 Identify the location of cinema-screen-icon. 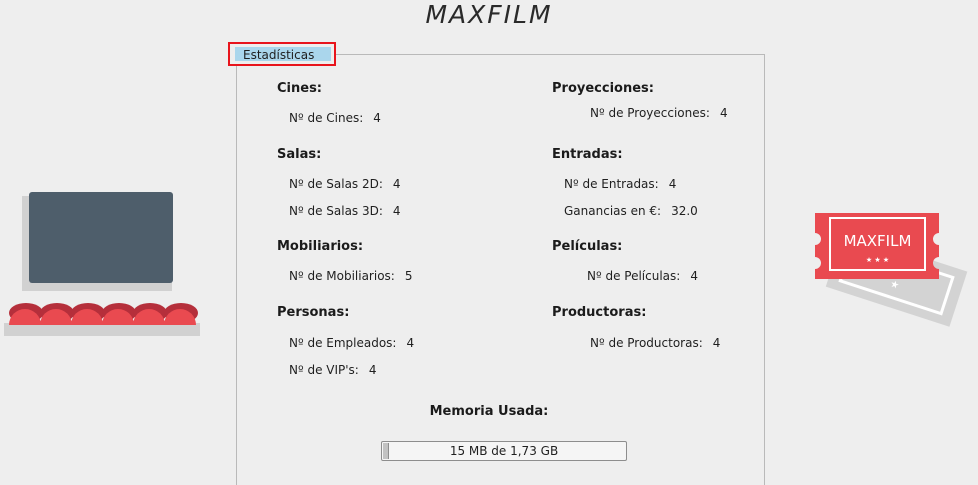
(97, 241).